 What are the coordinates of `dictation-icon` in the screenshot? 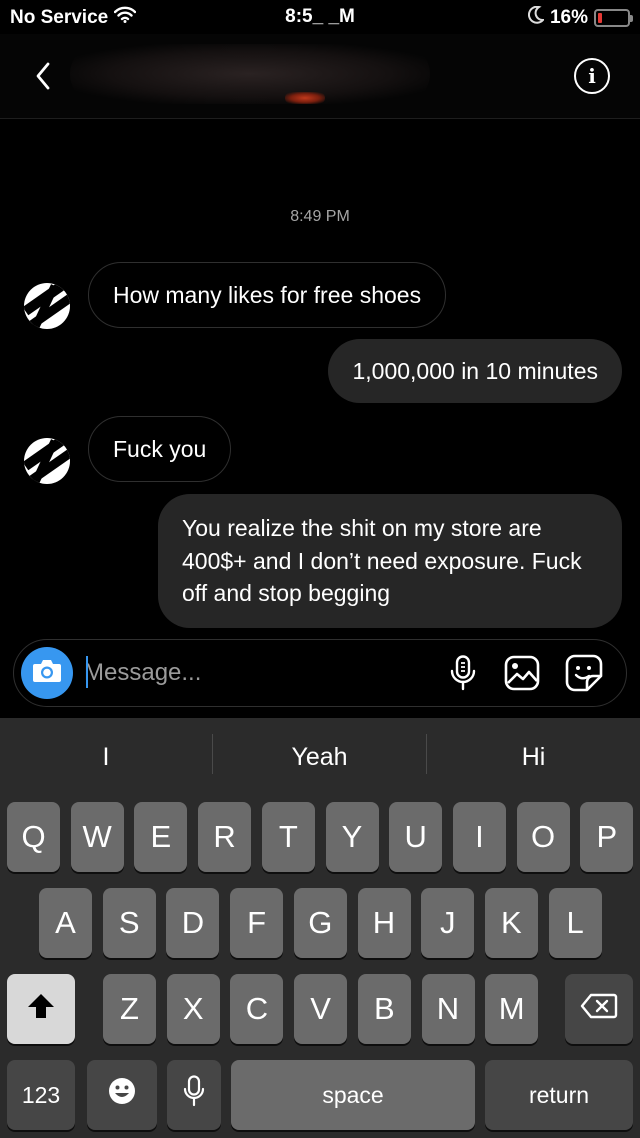 It's located at (194, 1095).